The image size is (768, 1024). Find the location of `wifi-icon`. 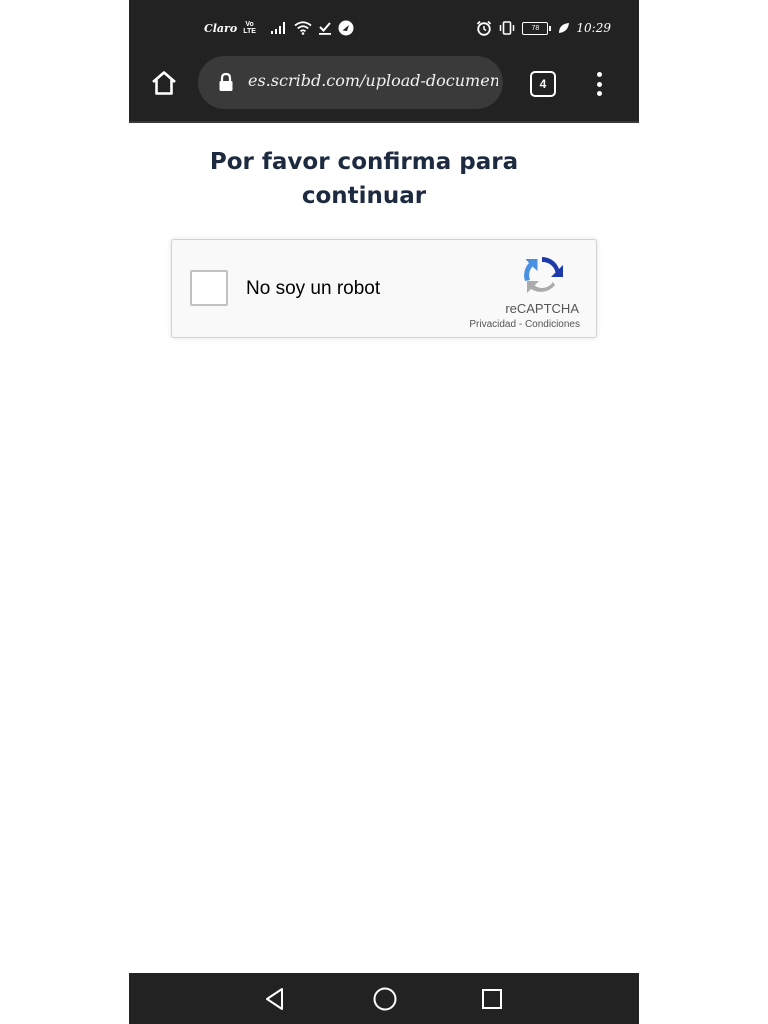

wifi-icon is located at coordinates (303, 28).